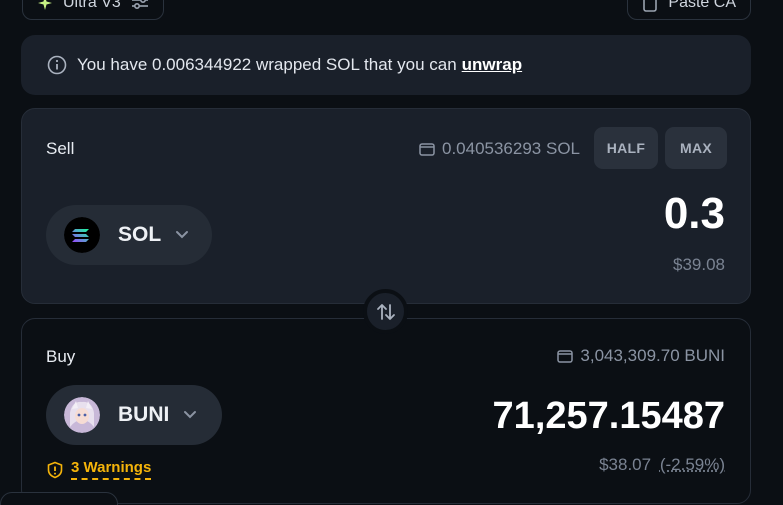  What do you see at coordinates (45, 5) in the screenshot?
I see `sparkle-icon` at bounding box center [45, 5].